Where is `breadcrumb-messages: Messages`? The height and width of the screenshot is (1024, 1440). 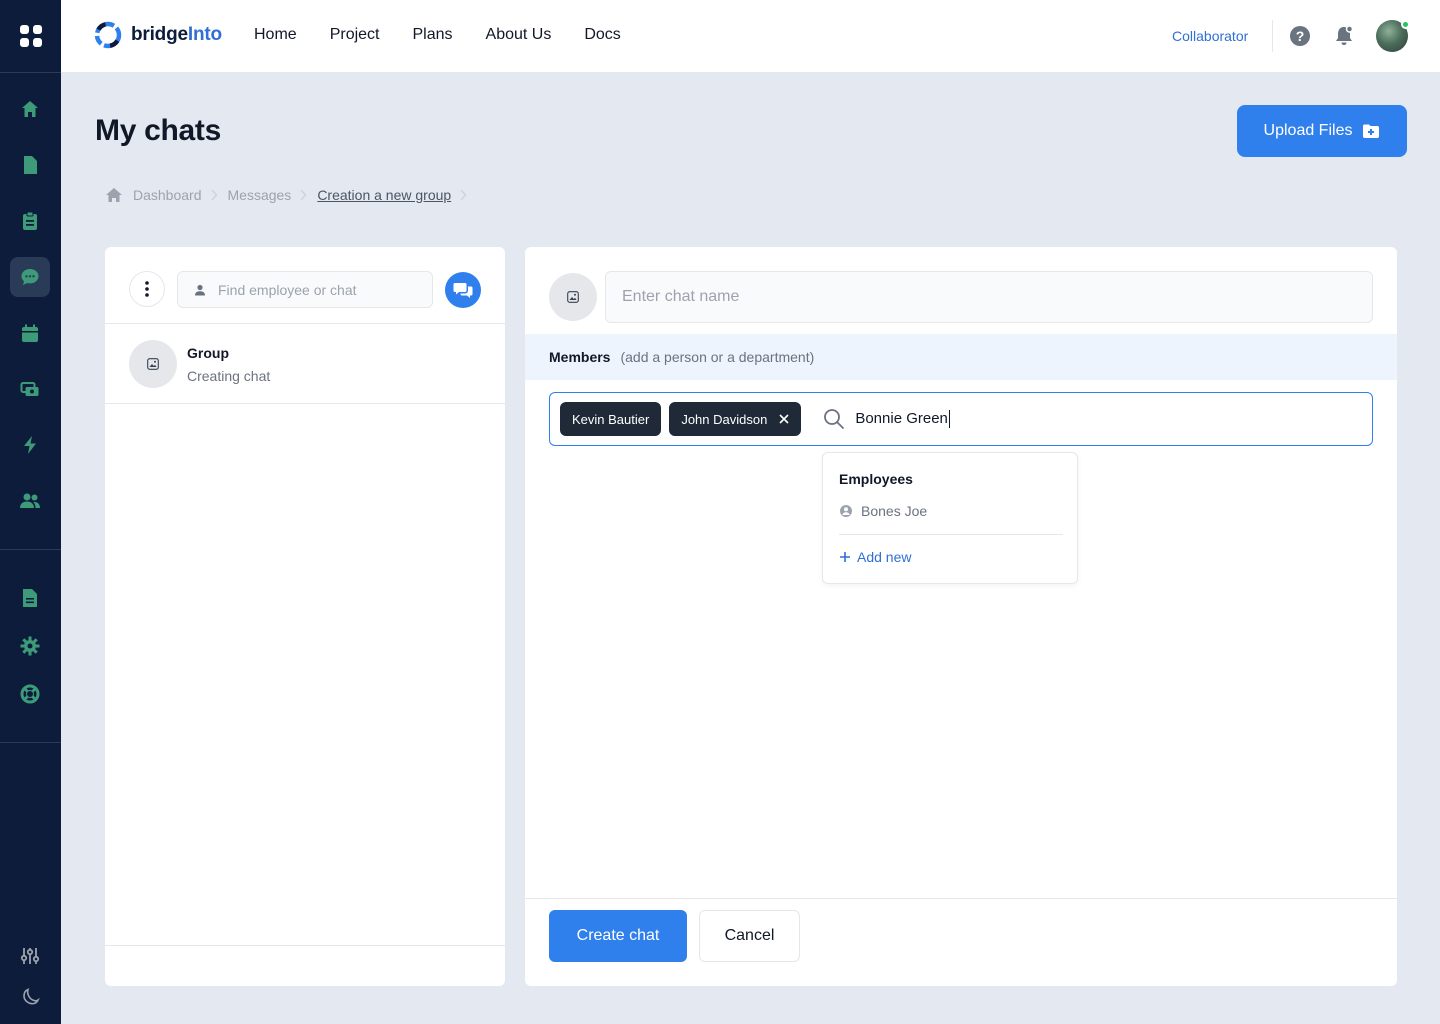 breadcrumb-messages: Messages is located at coordinates (260, 195).